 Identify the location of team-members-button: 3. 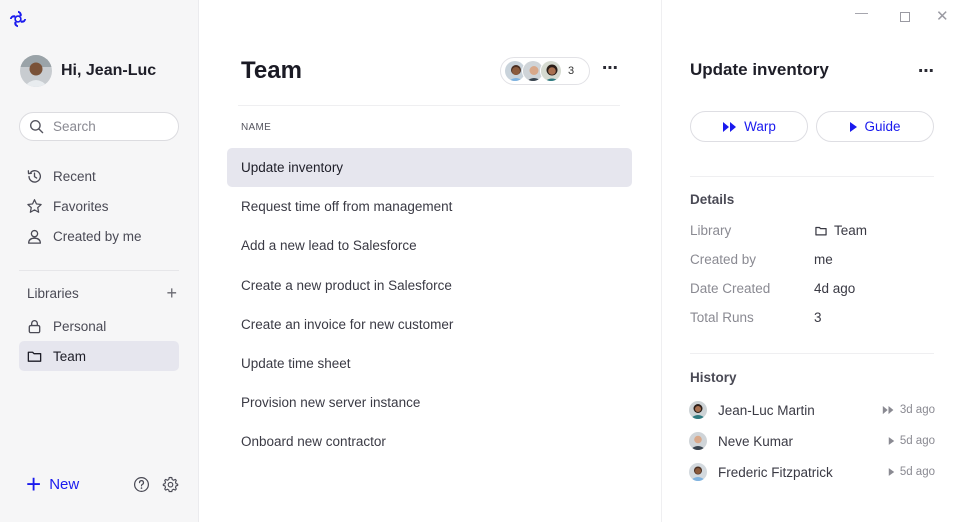
(545, 71).